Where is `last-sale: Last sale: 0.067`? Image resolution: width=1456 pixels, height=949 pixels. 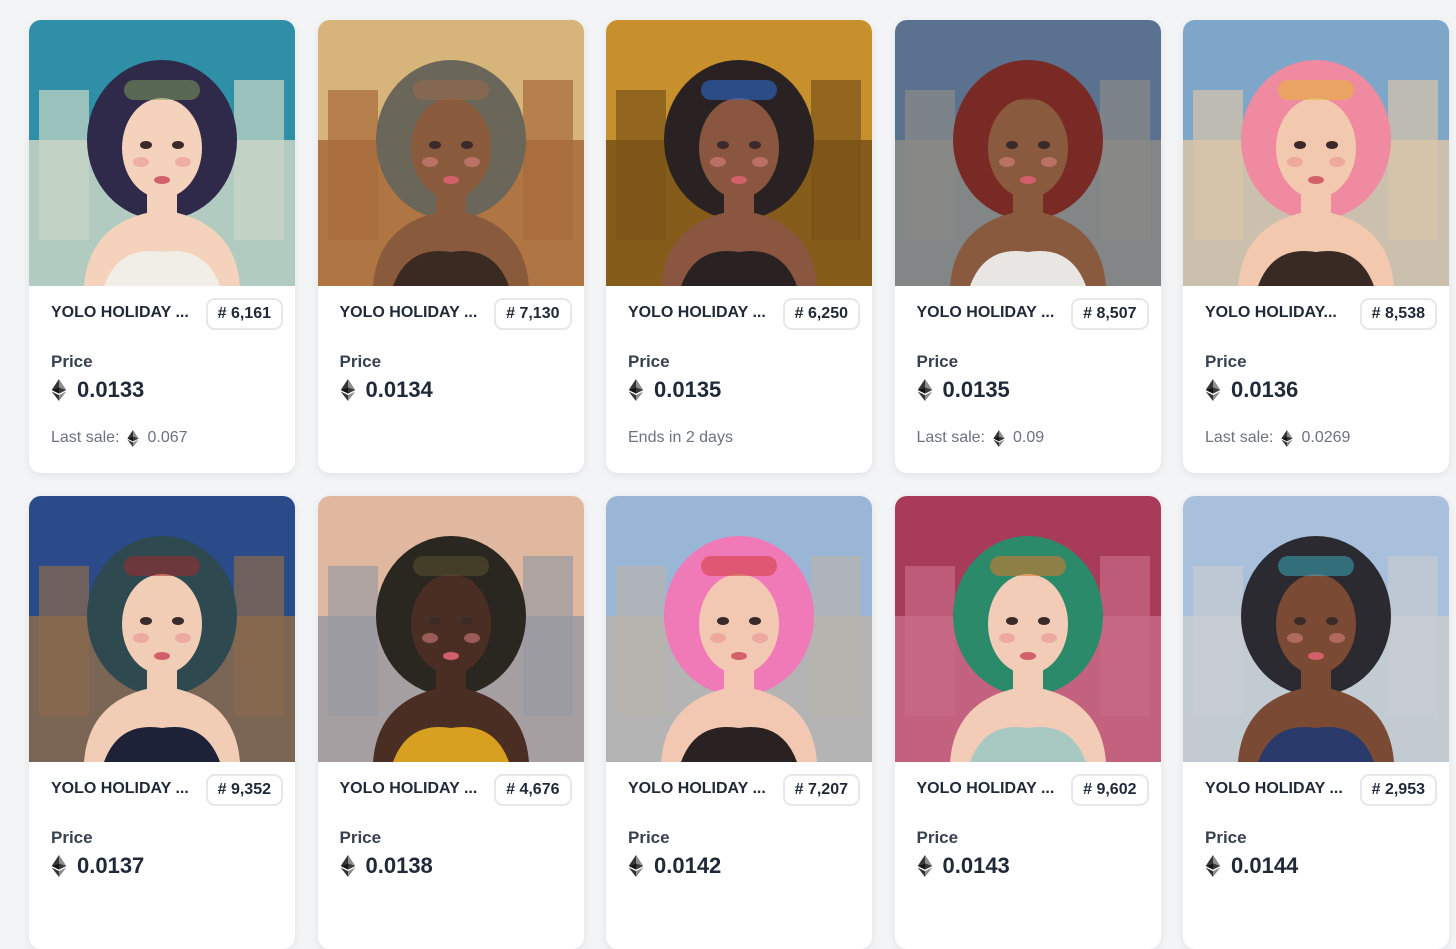
last-sale: Last sale: 0.067 is located at coordinates (119, 438).